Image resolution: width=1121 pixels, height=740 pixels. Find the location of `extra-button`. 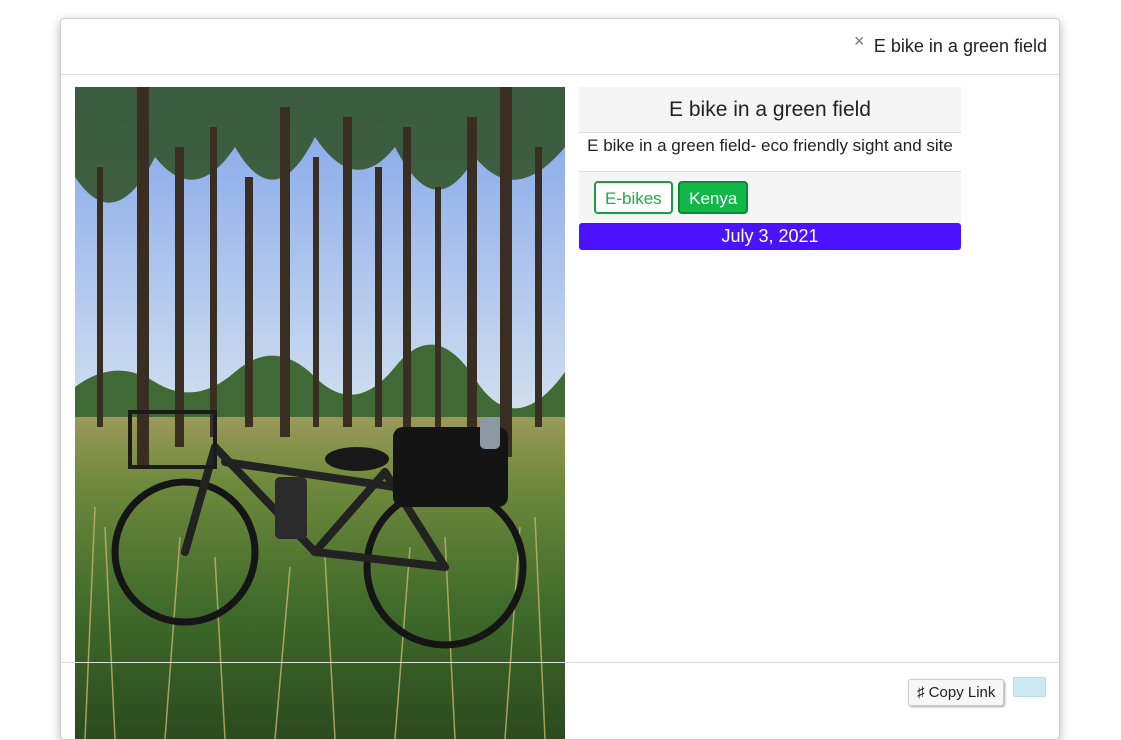

extra-button is located at coordinates (1029, 687).